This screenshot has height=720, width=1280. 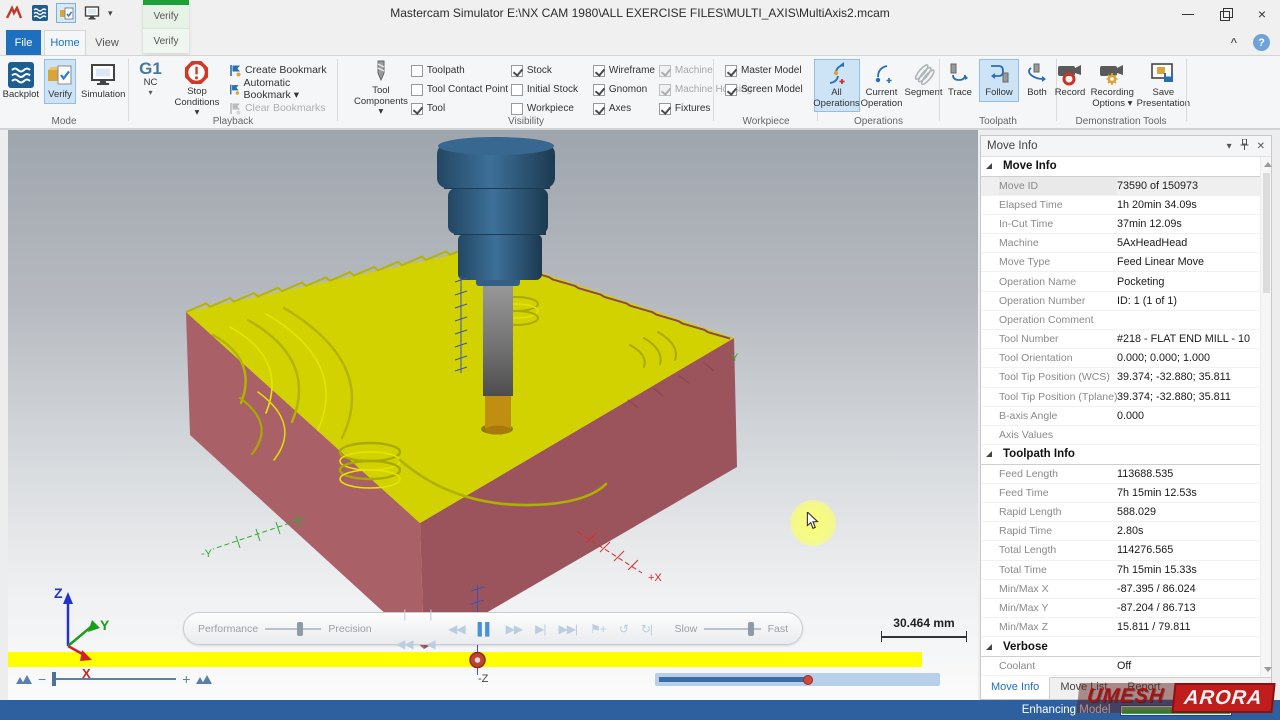 I want to click on collapse-ribbon-icon: ^, so click(x=1234, y=43).